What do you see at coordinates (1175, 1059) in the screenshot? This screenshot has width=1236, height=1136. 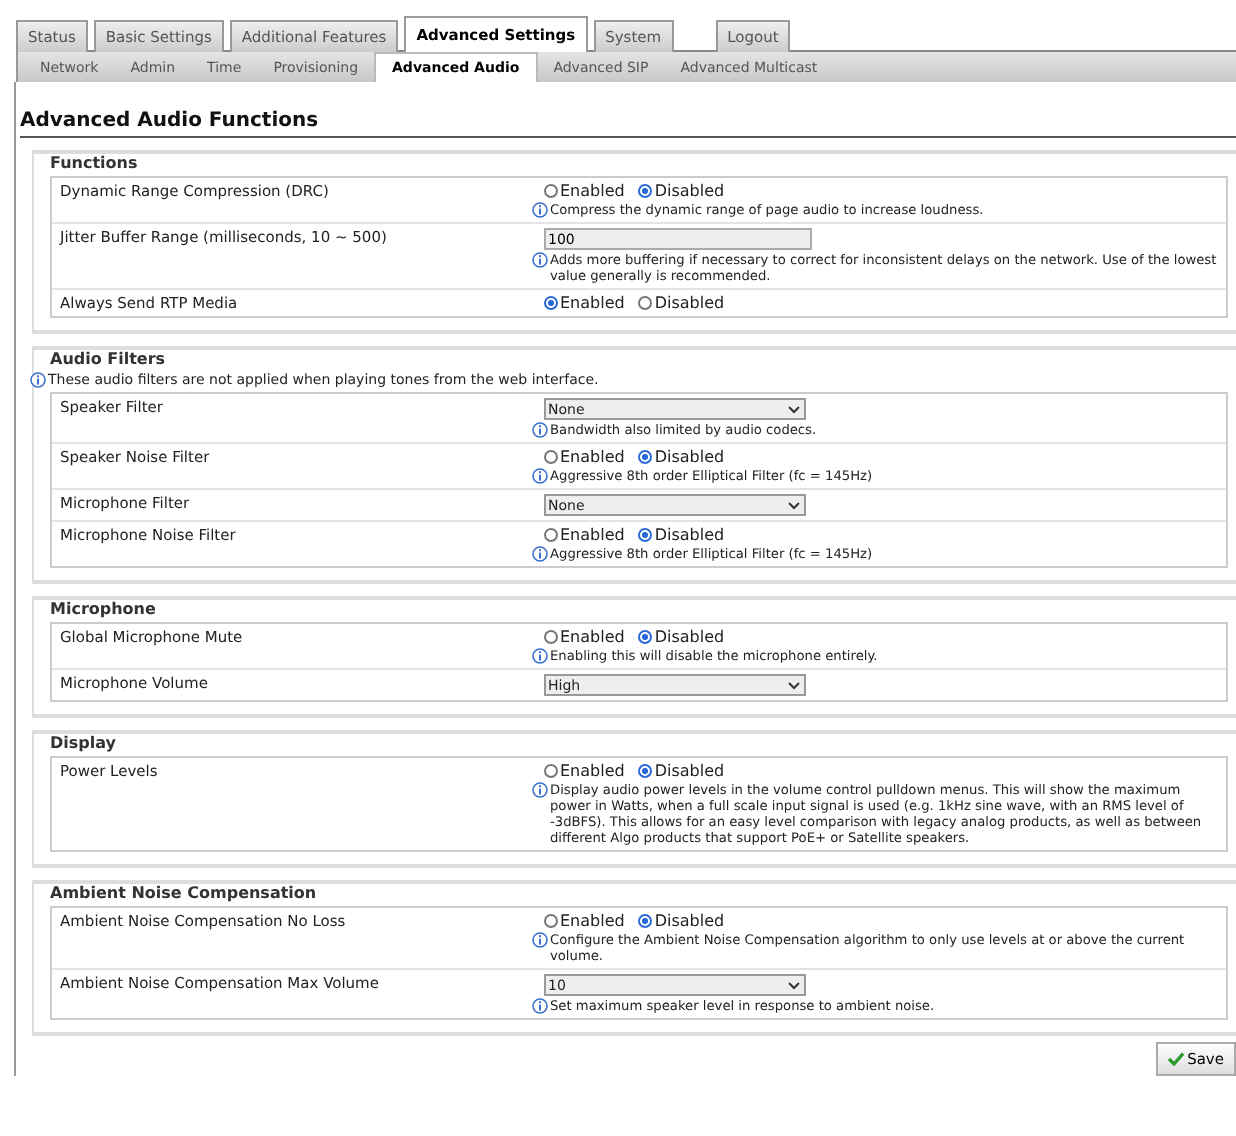 I see `checkmark-icon` at bounding box center [1175, 1059].